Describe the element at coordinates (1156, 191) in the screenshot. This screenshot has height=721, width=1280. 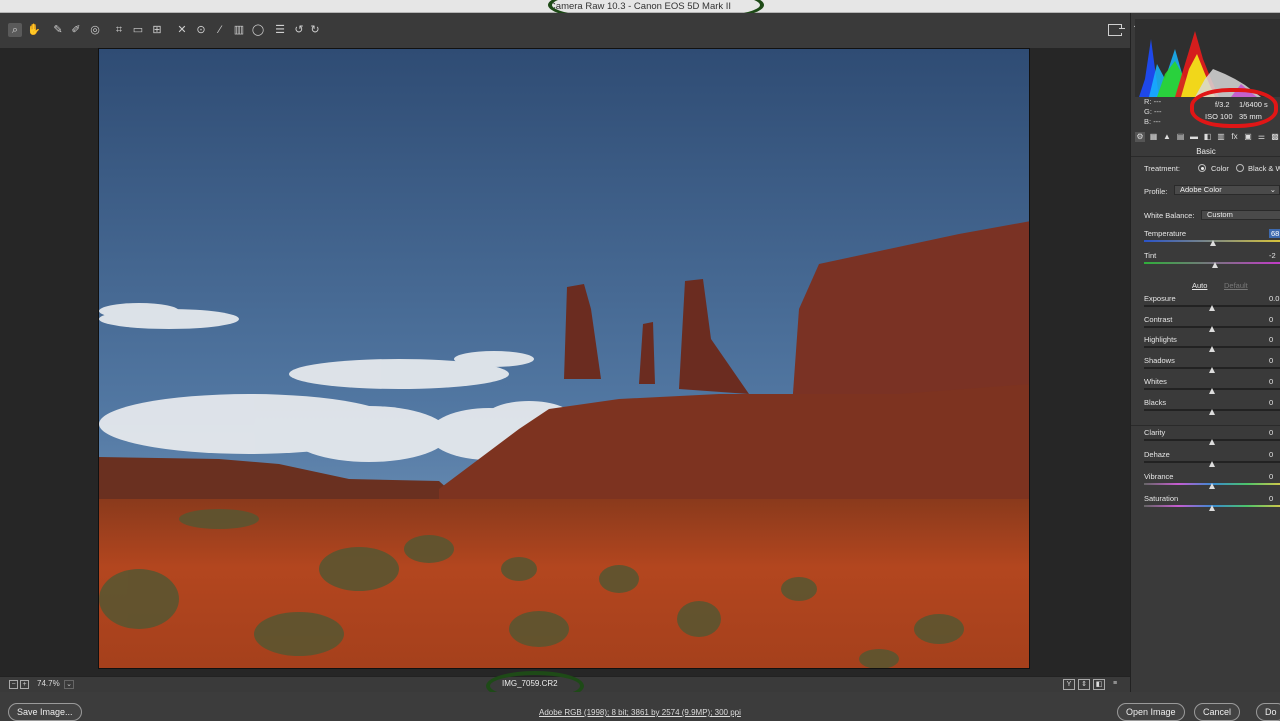
I see `profile-label: Profile:` at that location.